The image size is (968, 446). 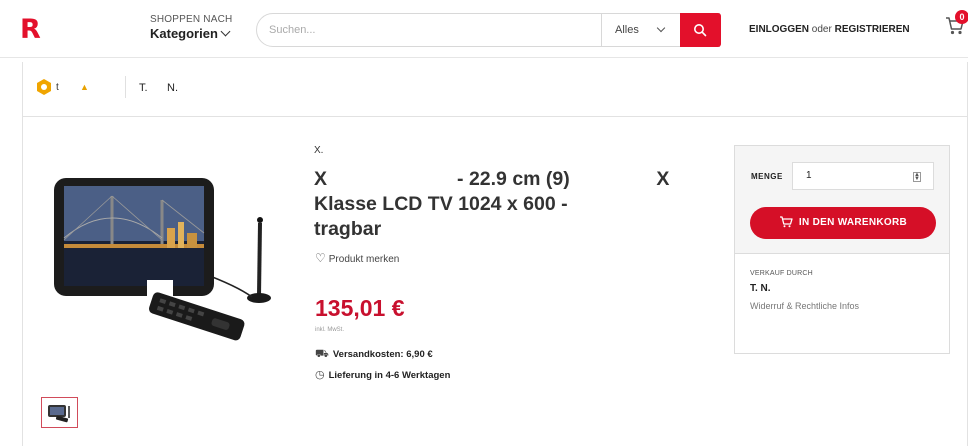 I want to click on shipping-info: ⛟ Versandkosten: 6,90 €, so click(x=374, y=355).